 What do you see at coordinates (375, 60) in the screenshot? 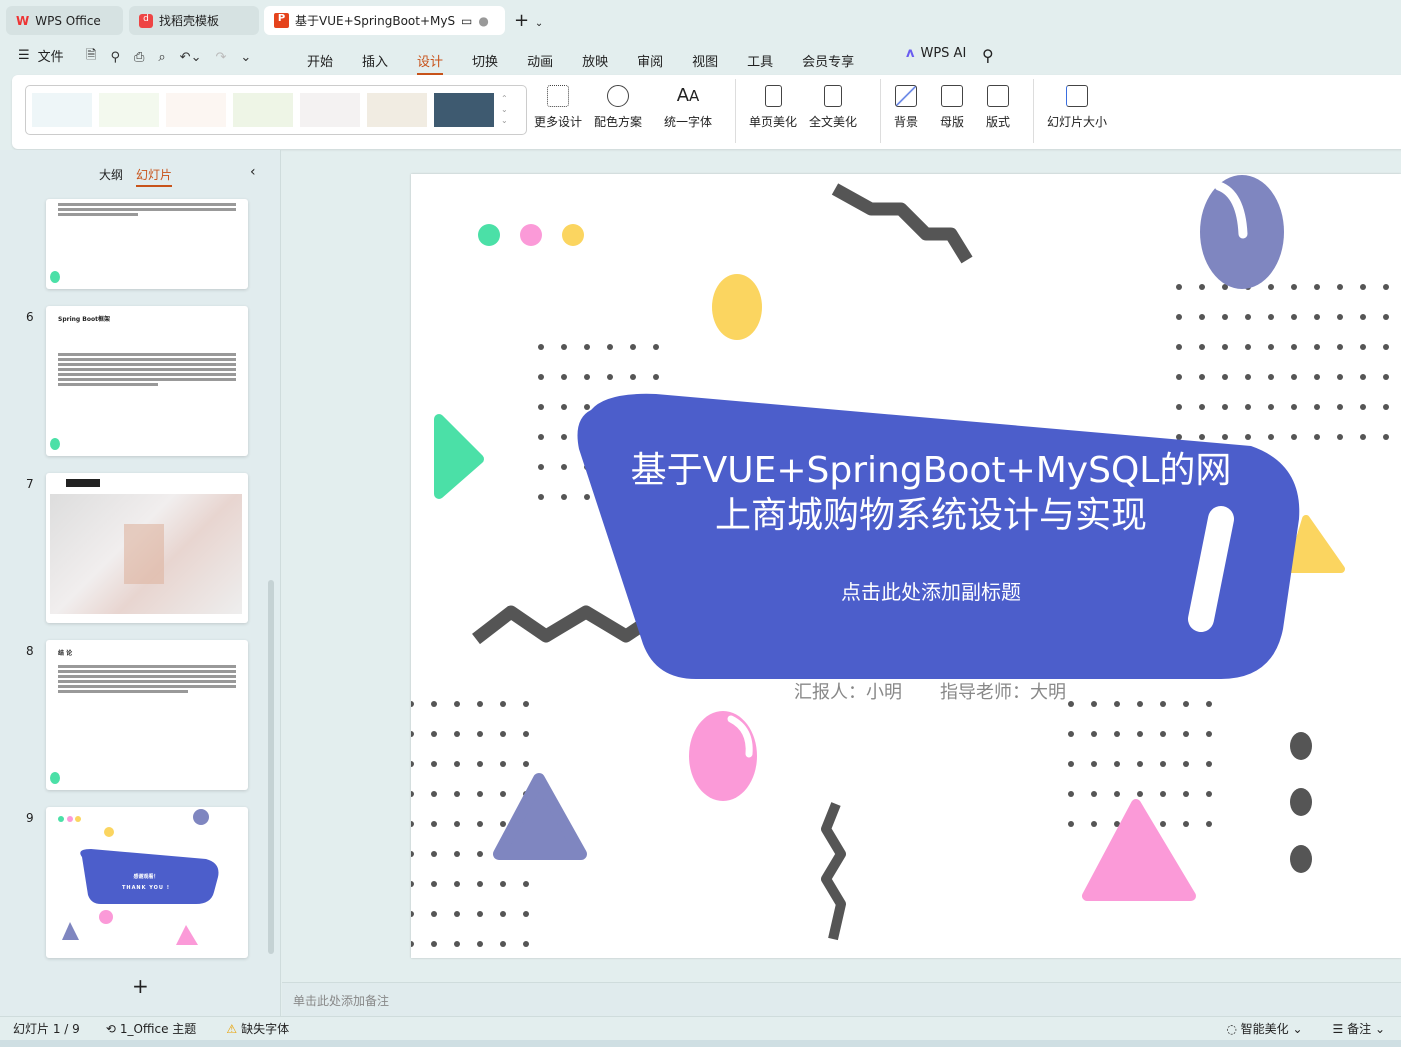
I see `menu-insert: 插入` at bounding box center [375, 60].